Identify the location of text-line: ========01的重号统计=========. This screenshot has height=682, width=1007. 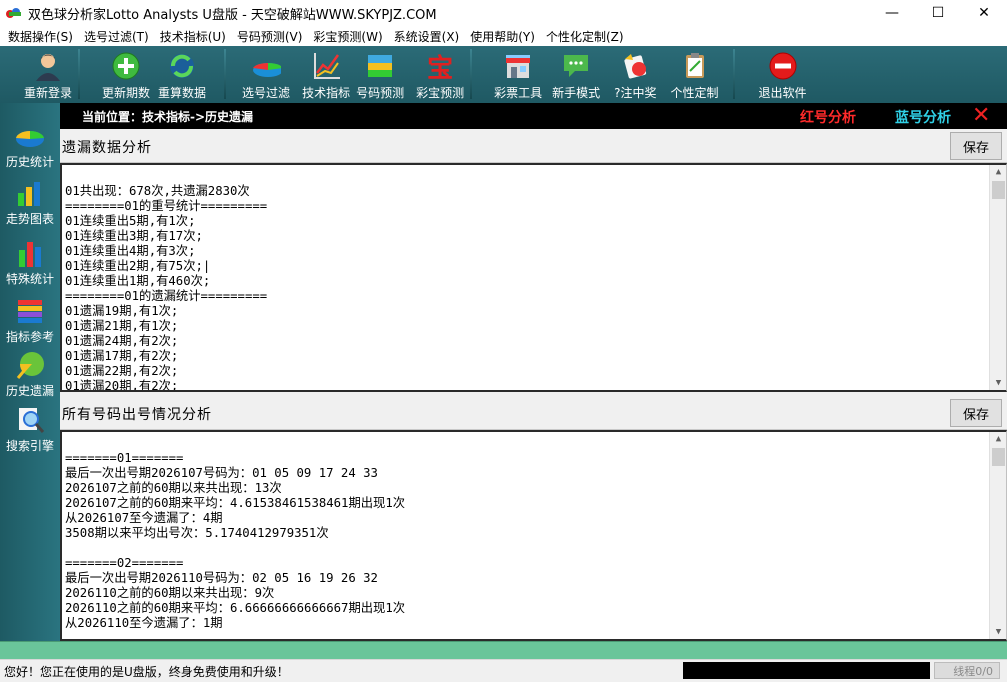
(166, 206).